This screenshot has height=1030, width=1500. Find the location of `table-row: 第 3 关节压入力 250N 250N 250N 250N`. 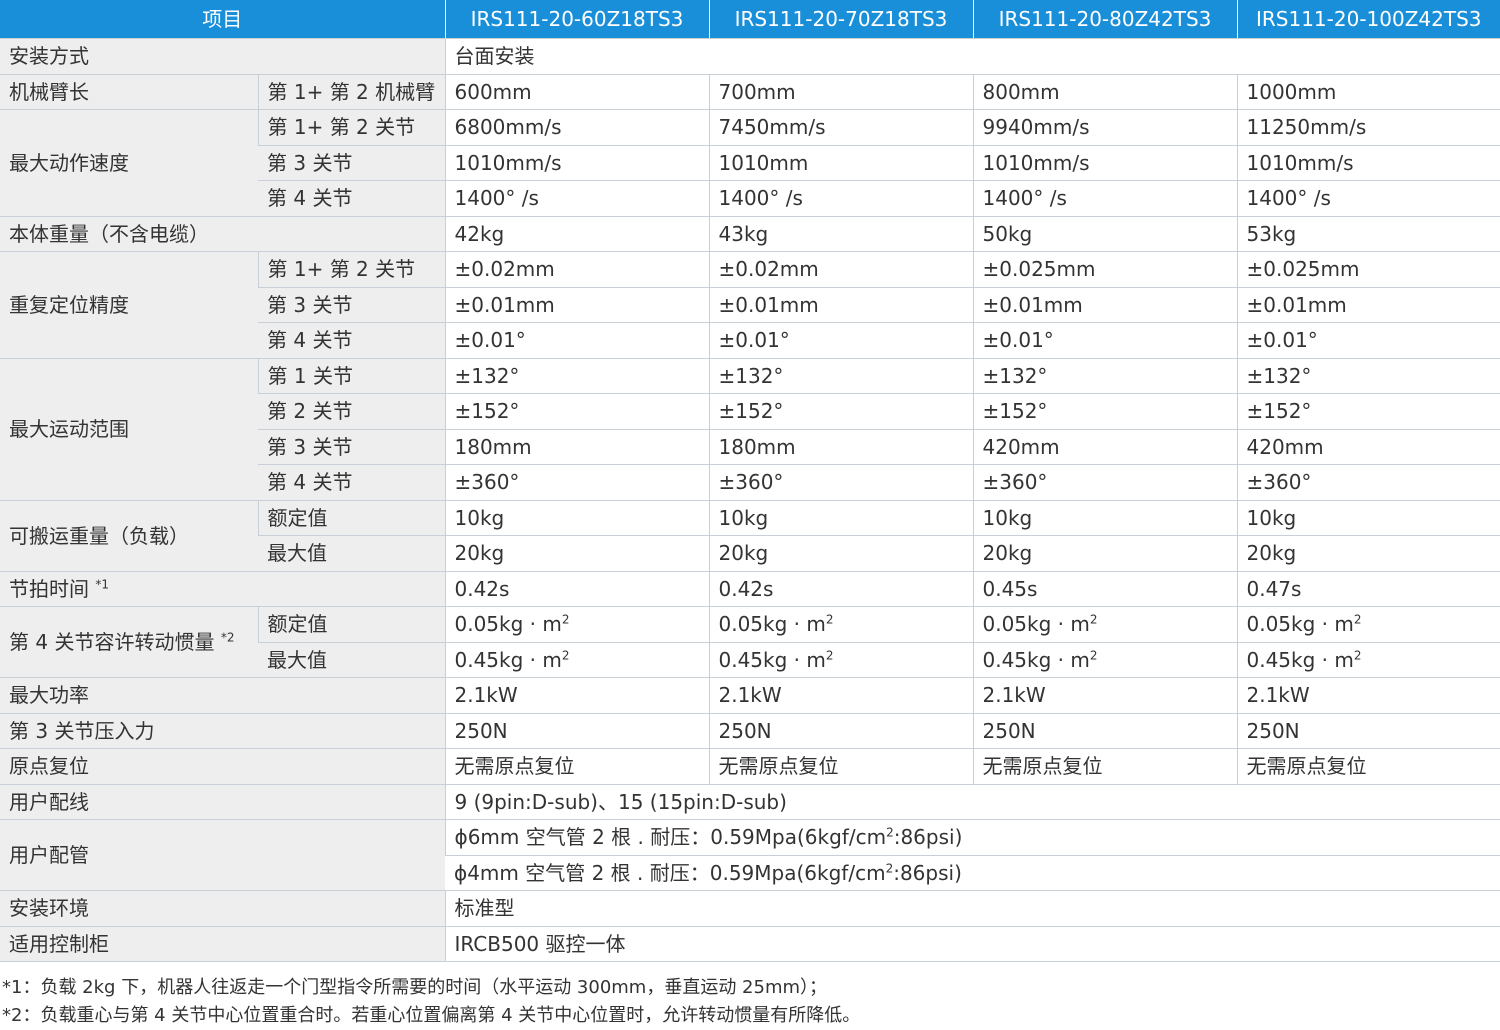

table-row: 第 3 关节压入力 250N 250N 250N 250N is located at coordinates (750, 731).